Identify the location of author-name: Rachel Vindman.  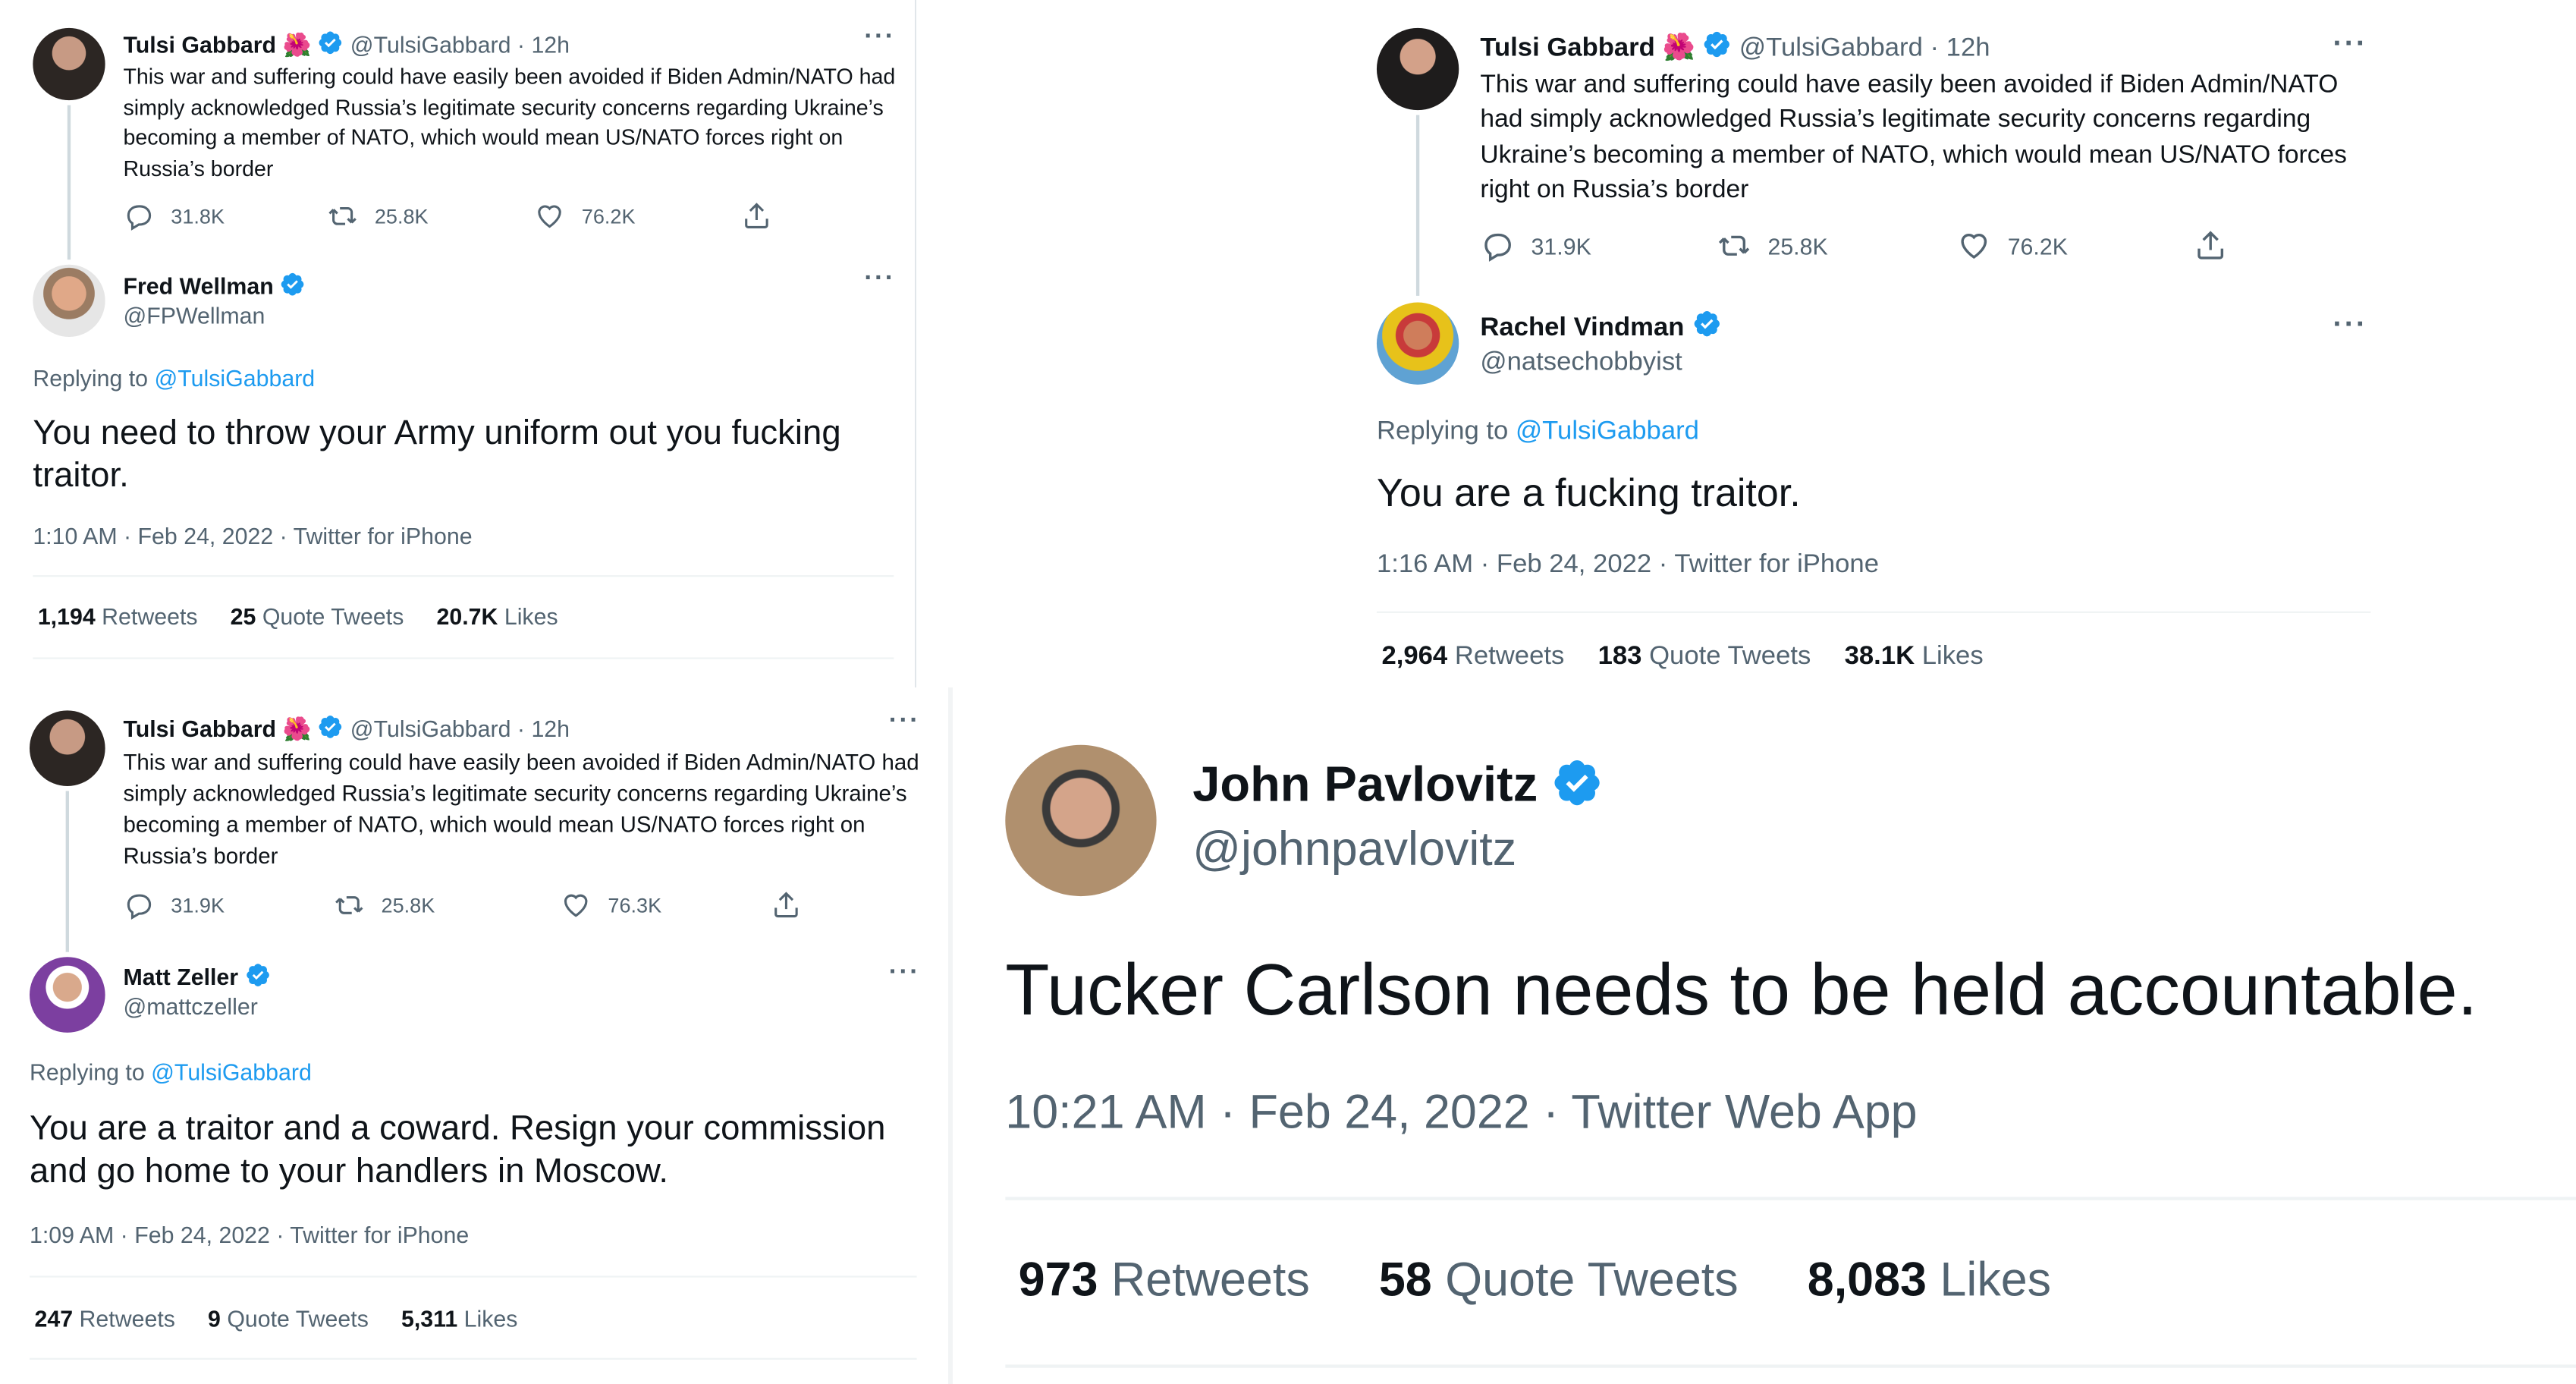
(1582, 328).